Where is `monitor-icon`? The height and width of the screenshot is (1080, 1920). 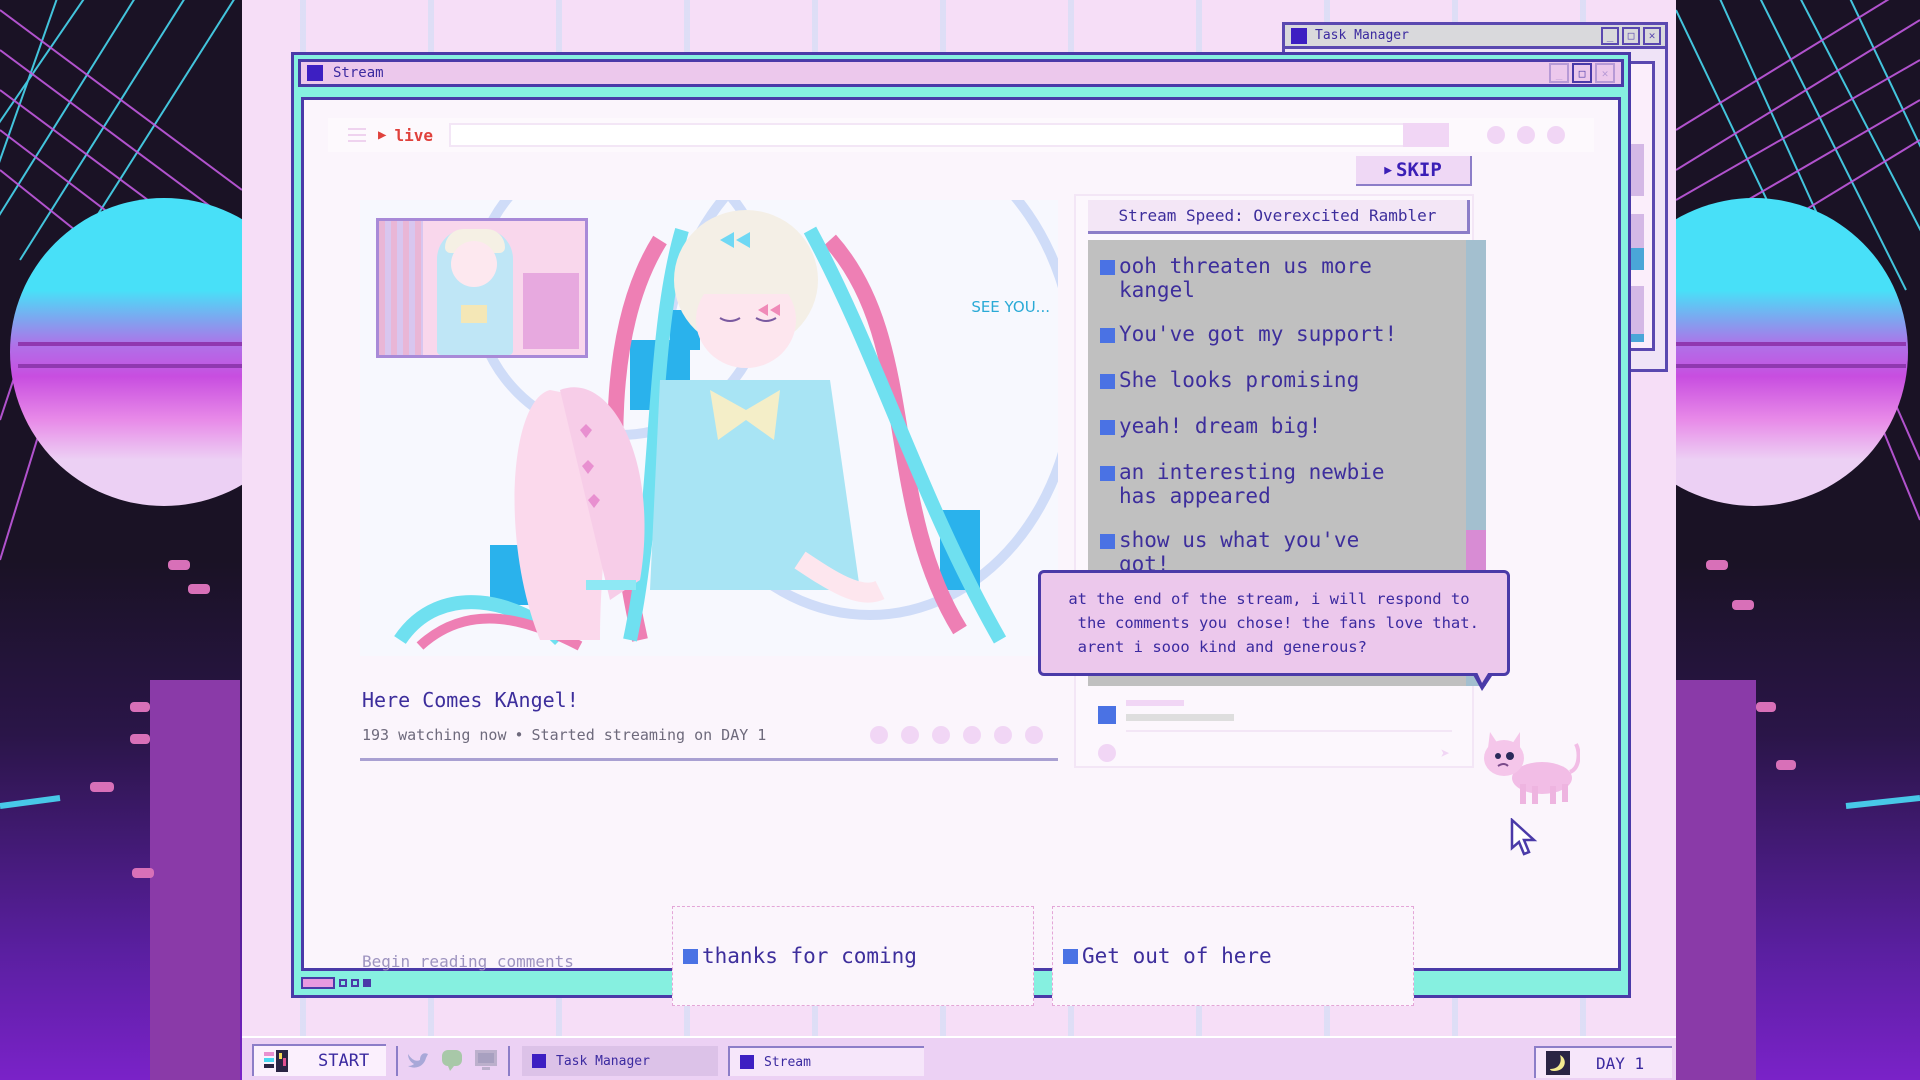 monitor-icon is located at coordinates (486, 1060).